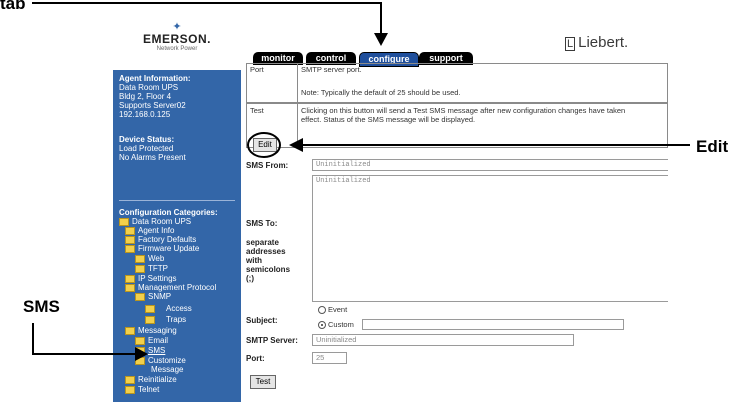 This screenshot has width=740, height=402. Describe the element at coordinates (151, 330) in the screenshot. I see `tree-item: Messaging` at that location.